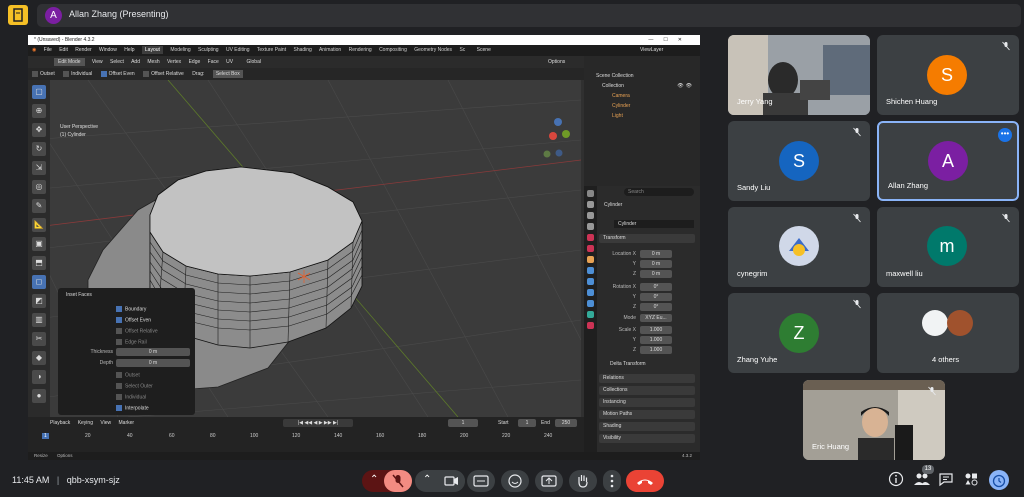 The width and height of the screenshot is (1024, 497). I want to click on tool-tab-icon, so click(590, 193).